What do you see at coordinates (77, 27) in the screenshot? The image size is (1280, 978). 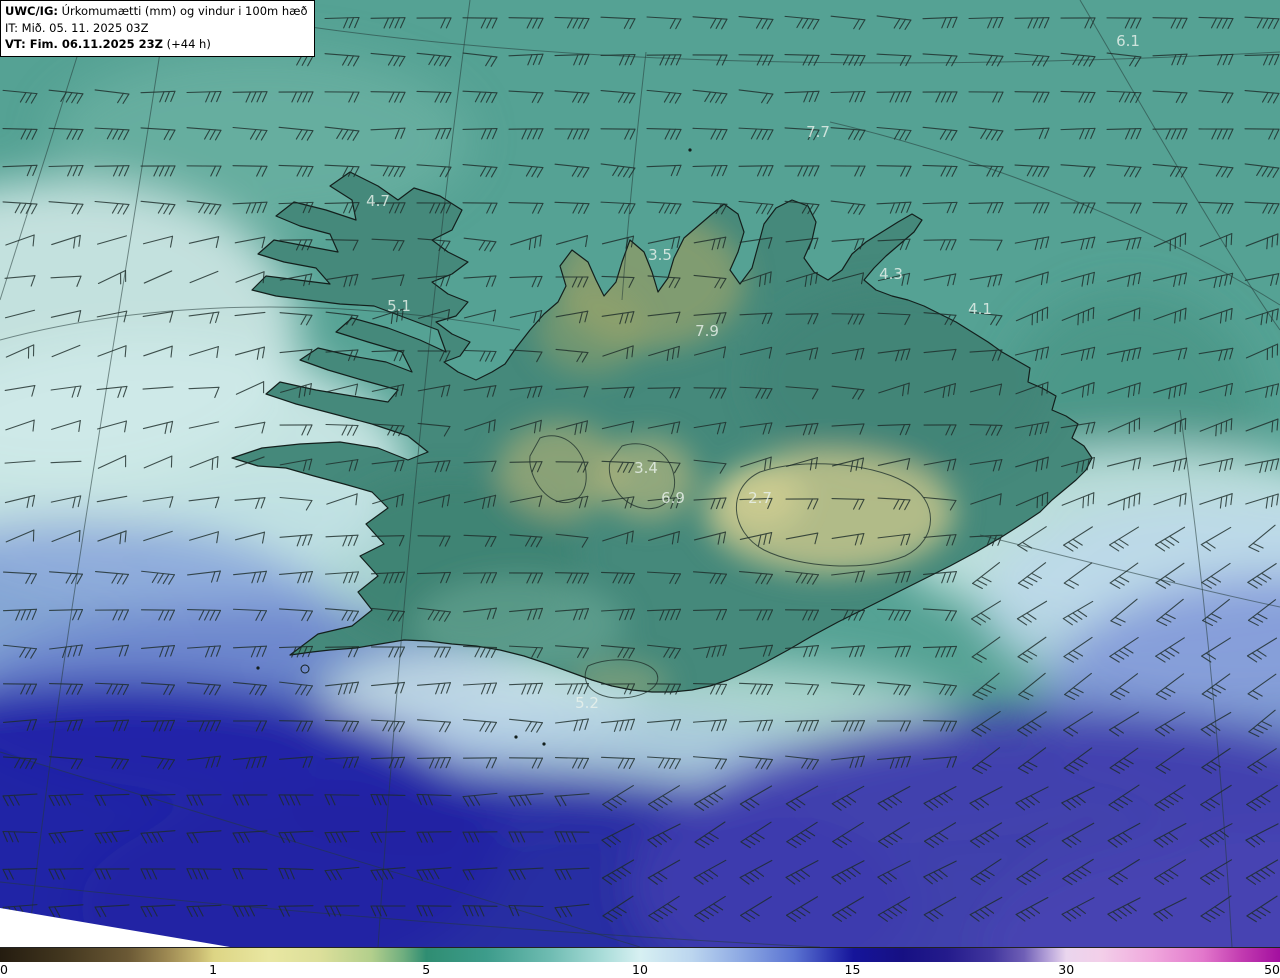 I see `title-line-init: IT: Mið. 05. 11. 2025 03Z` at bounding box center [77, 27].